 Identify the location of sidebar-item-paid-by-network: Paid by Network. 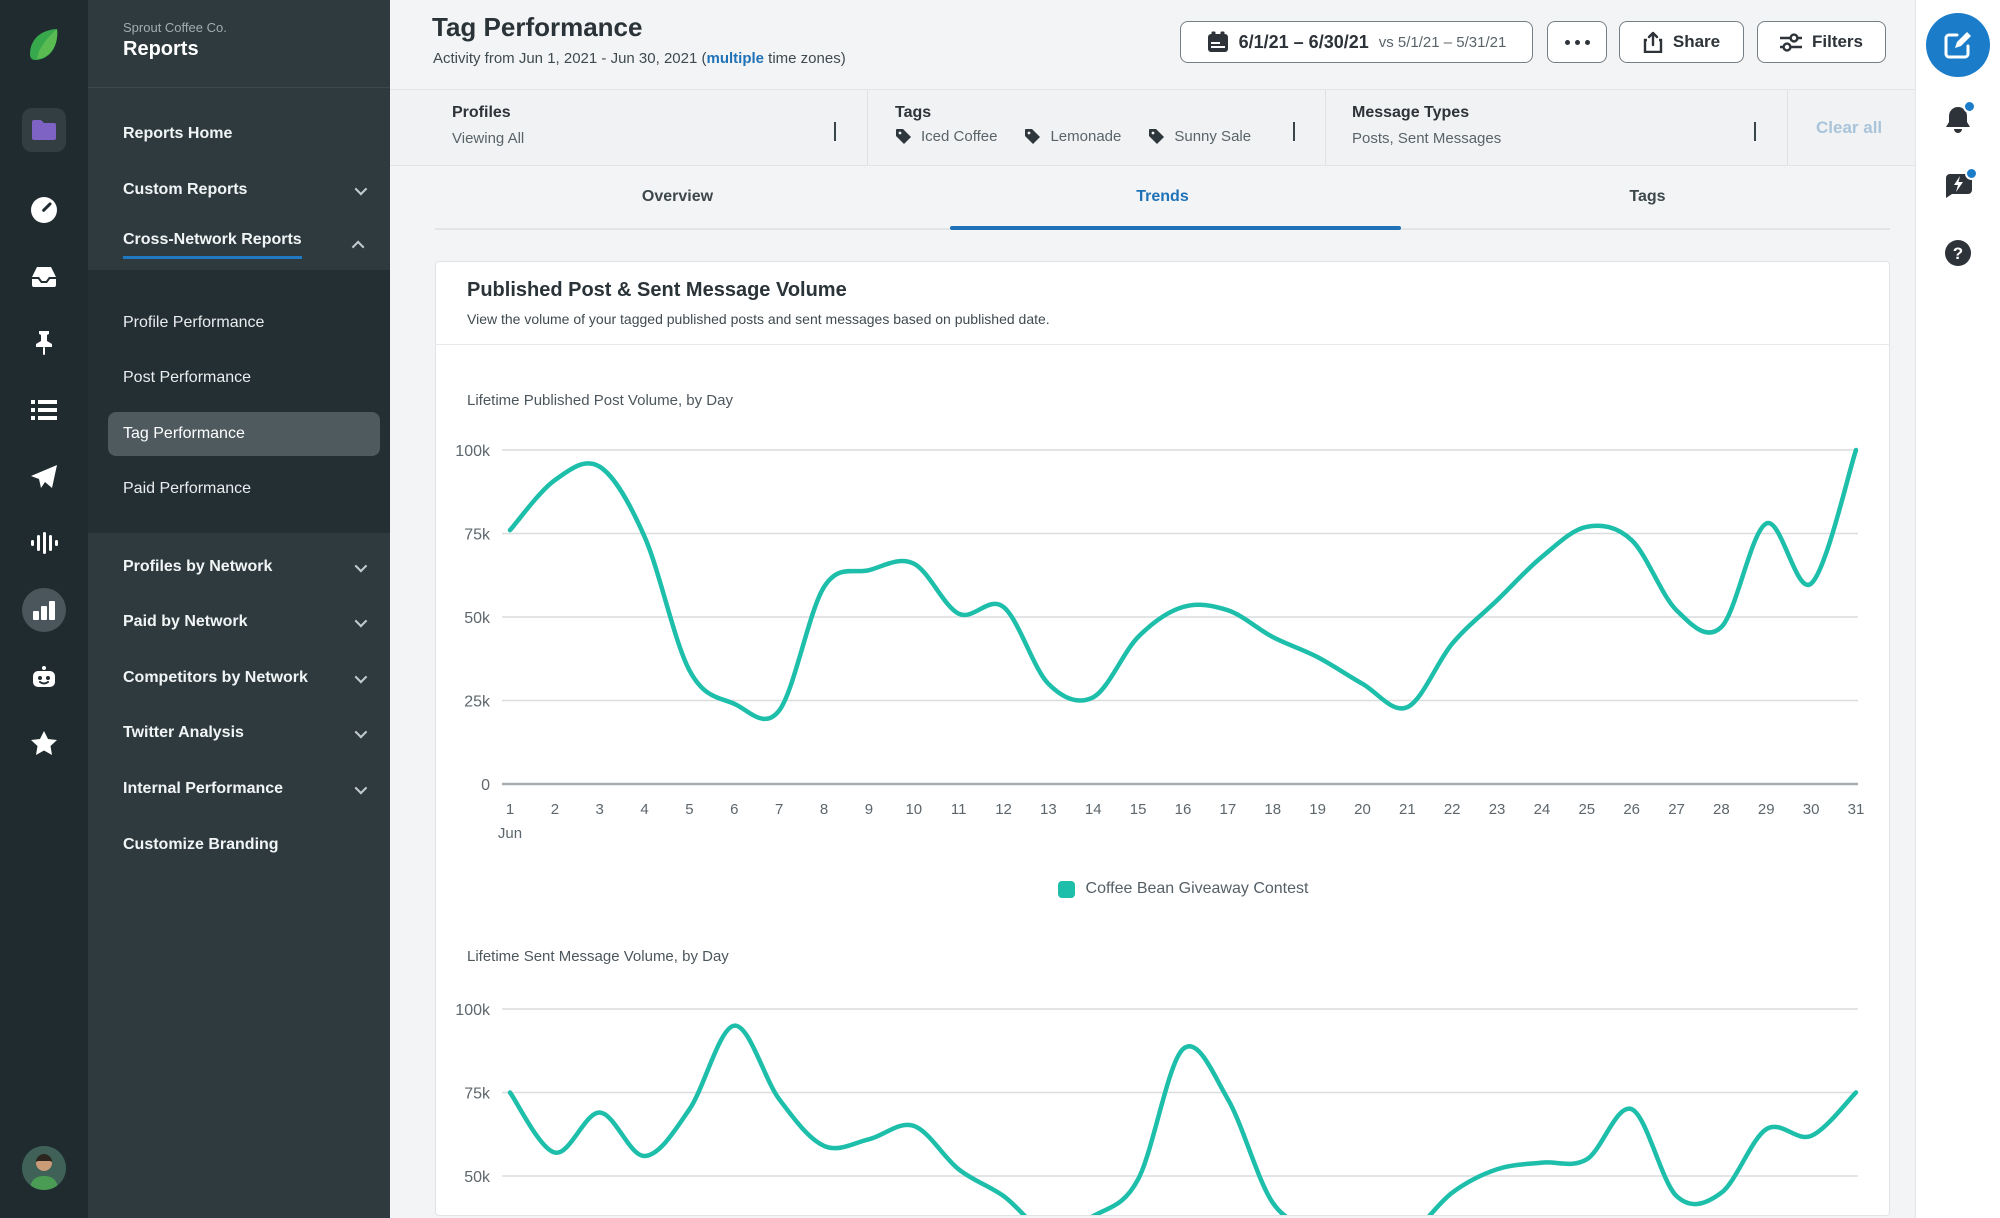
(239, 622).